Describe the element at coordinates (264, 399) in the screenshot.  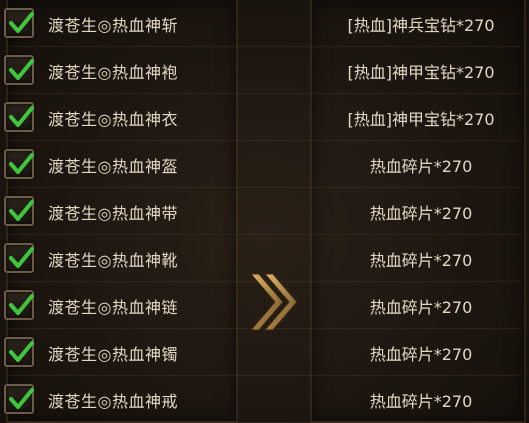
I see `list-row: 渡苍生◎热血神戒 热血碎片*270` at that location.